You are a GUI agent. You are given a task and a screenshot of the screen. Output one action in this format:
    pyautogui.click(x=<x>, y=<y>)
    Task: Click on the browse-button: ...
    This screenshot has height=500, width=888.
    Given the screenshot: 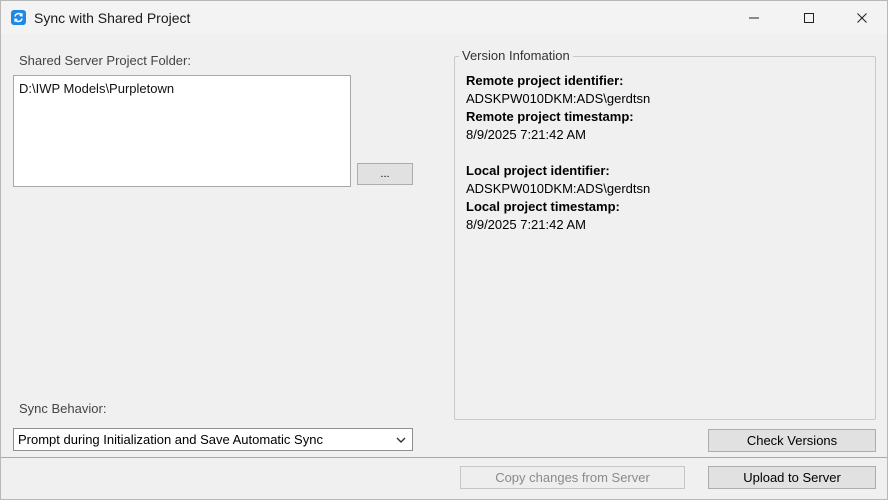 What is the action you would take?
    pyautogui.click(x=385, y=174)
    